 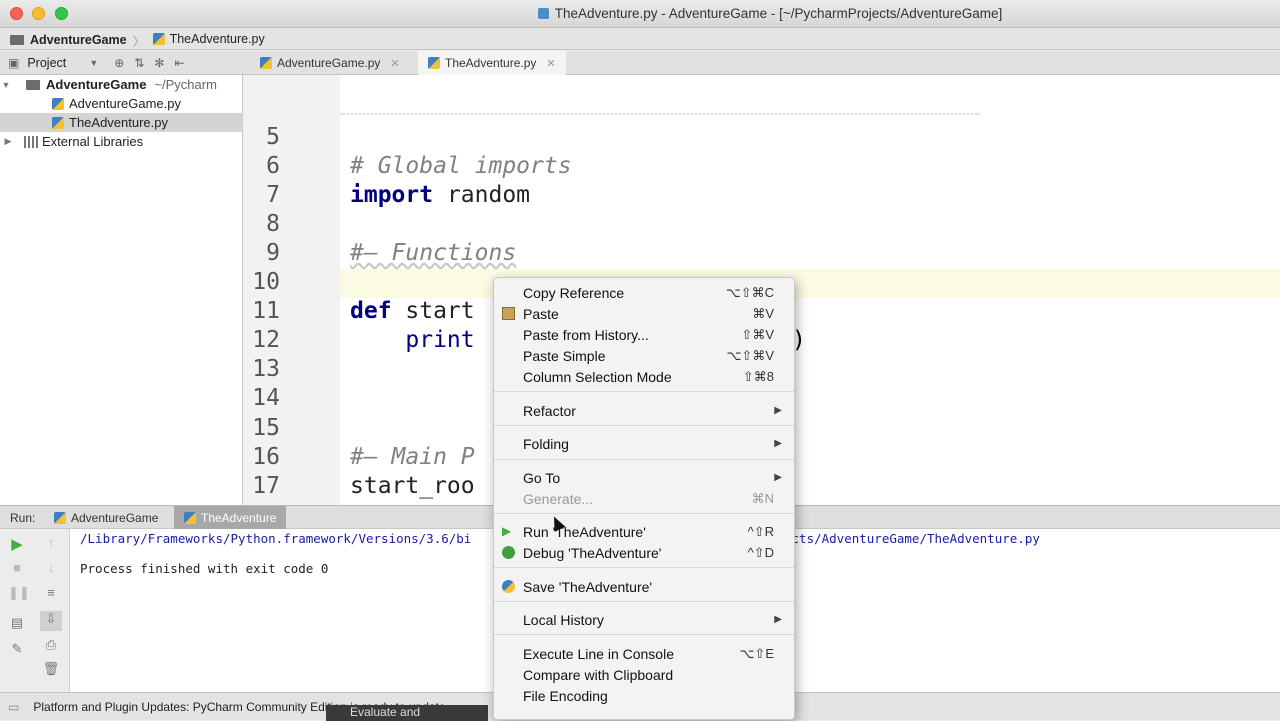 What do you see at coordinates (440, 195) in the screenshot?
I see `code-line: import random` at bounding box center [440, 195].